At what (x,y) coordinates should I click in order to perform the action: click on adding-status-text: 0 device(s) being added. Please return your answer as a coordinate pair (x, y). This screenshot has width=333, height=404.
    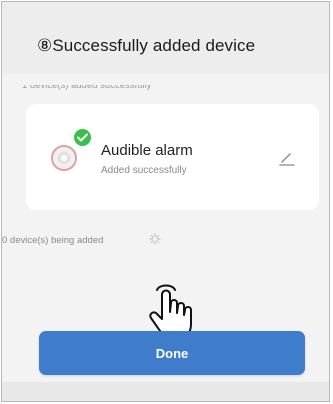
    Looking at the image, I should click on (53, 240).